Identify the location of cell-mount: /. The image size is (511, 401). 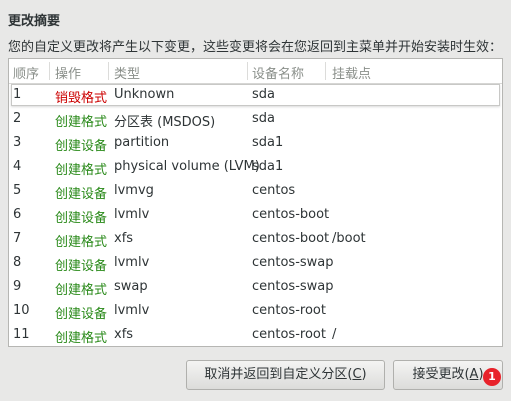
(334, 334).